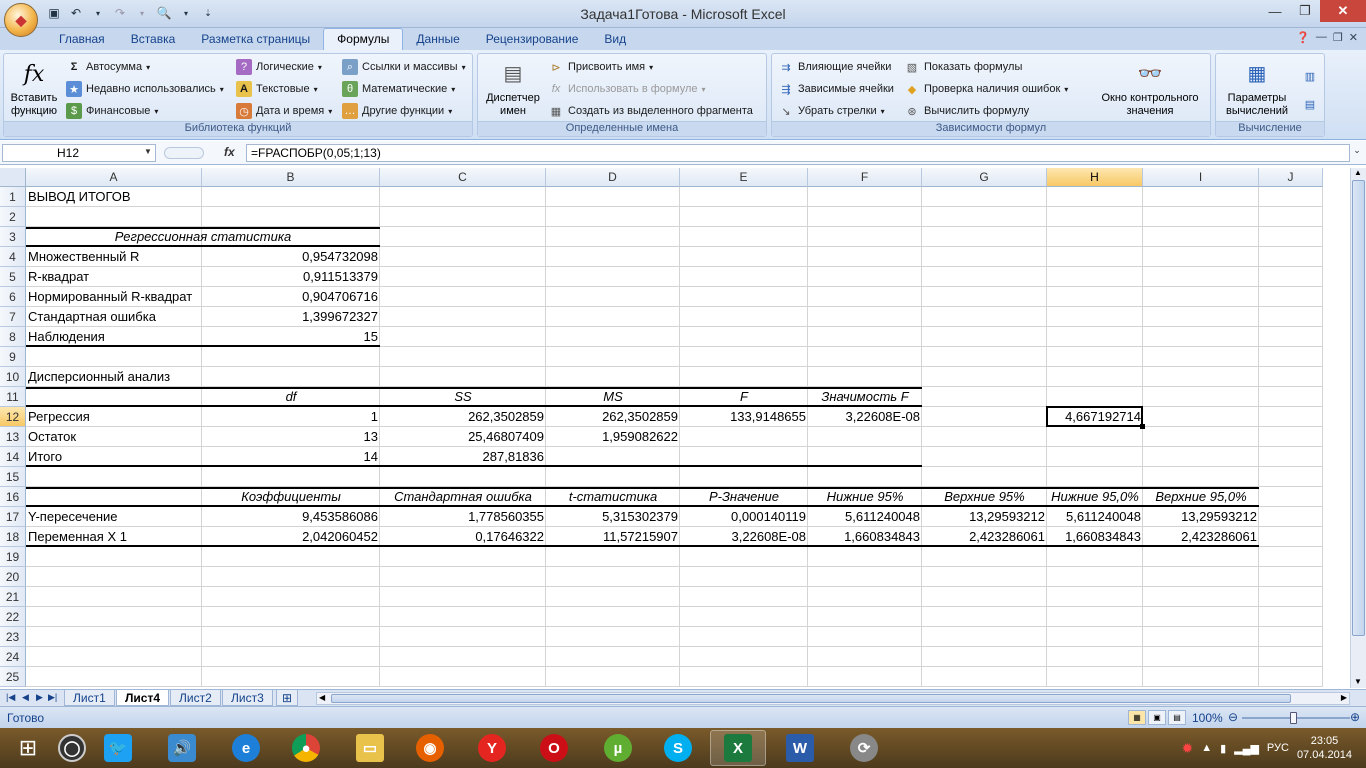 The width and height of the screenshot is (1366, 768). Describe the element at coordinates (744, 537) in the screenshot. I see `cell-e18: 3,22608E-08` at that location.